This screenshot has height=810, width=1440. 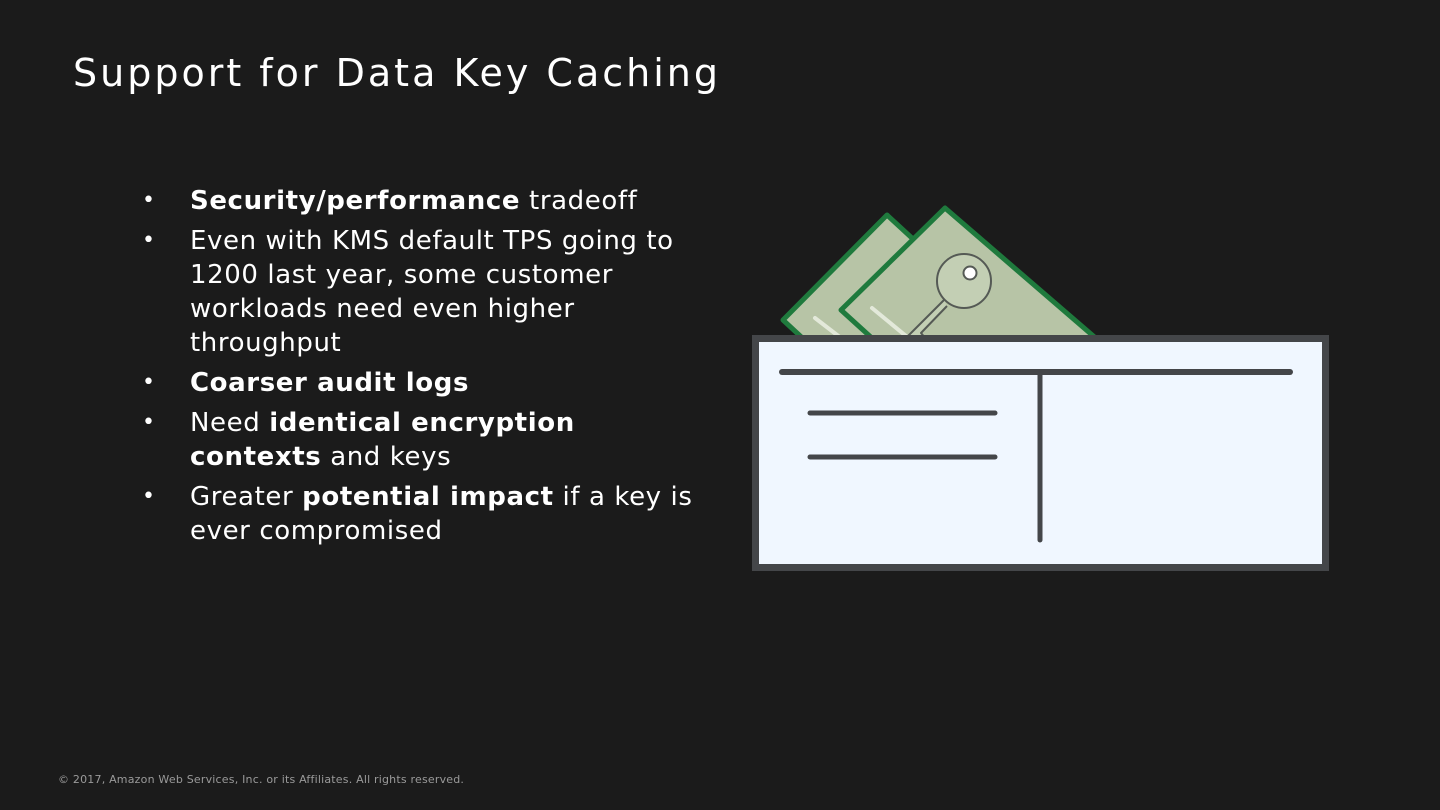 I want to click on bullet-bold-text: potential impact, so click(x=428, y=497).